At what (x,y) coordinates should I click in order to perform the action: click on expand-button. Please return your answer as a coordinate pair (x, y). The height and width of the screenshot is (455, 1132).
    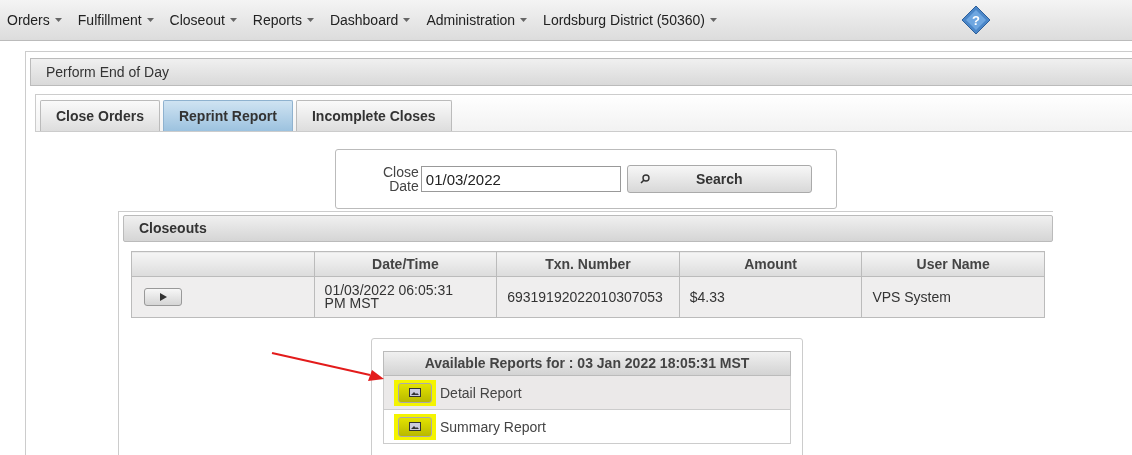
    Looking at the image, I should click on (163, 297).